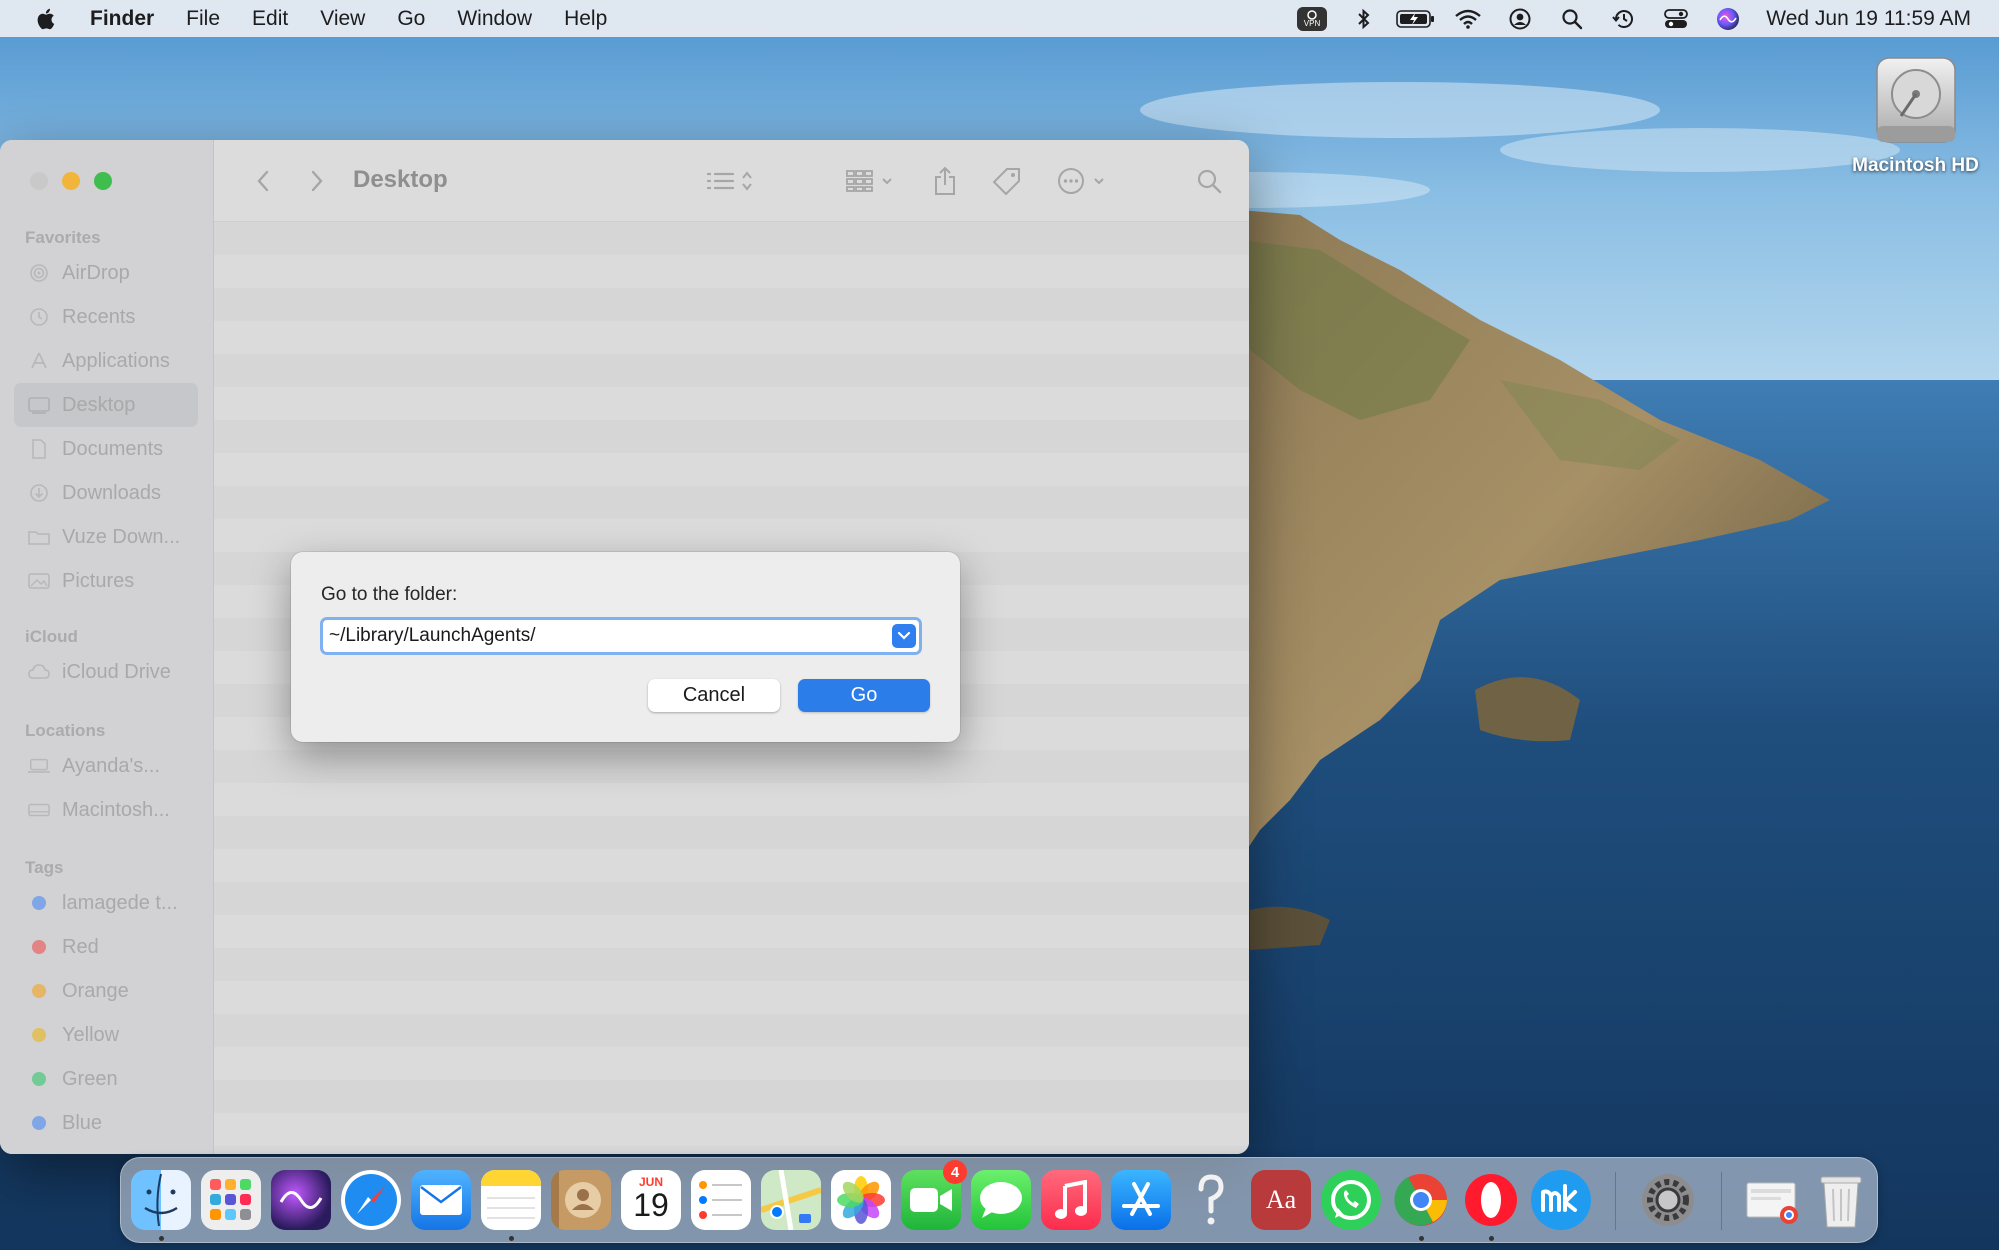  What do you see at coordinates (1351, 1200) in the screenshot?
I see `dock-whatsapp` at bounding box center [1351, 1200].